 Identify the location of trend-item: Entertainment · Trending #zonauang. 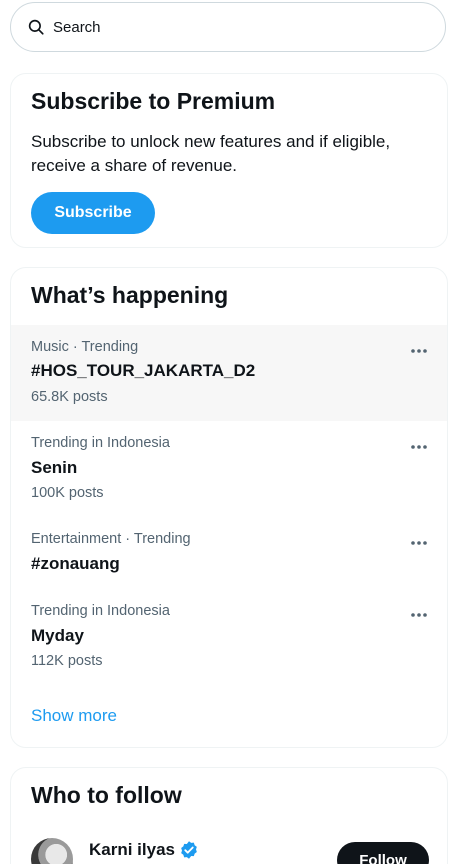
(229, 553).